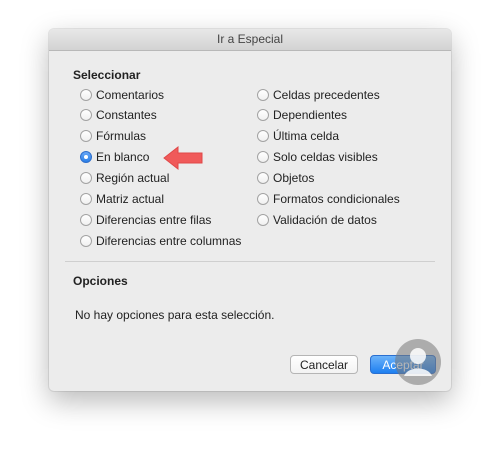 The height and width of the screenshot is (461, 500). What do you see at coordinates (306, 136) in the screenshot?
I see `option-label: Última celda` at bounding box center [306, 136].